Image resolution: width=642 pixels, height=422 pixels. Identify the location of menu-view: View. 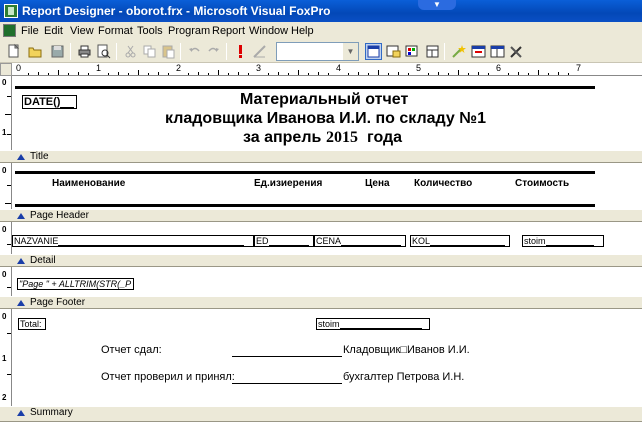
(82, 31).